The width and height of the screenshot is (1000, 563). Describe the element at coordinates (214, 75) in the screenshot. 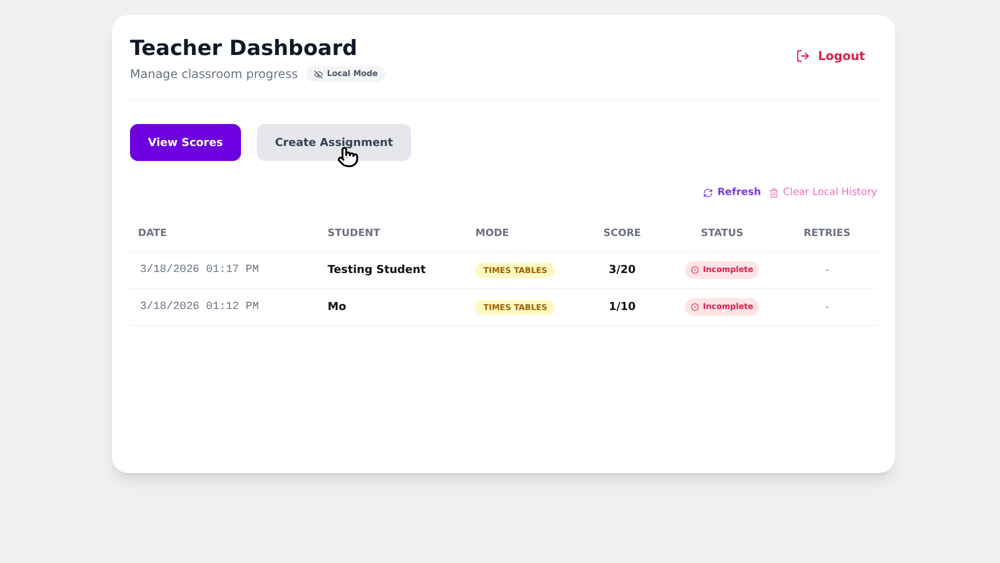

I see `page-subtitle: Manage classroom progress` at that location.